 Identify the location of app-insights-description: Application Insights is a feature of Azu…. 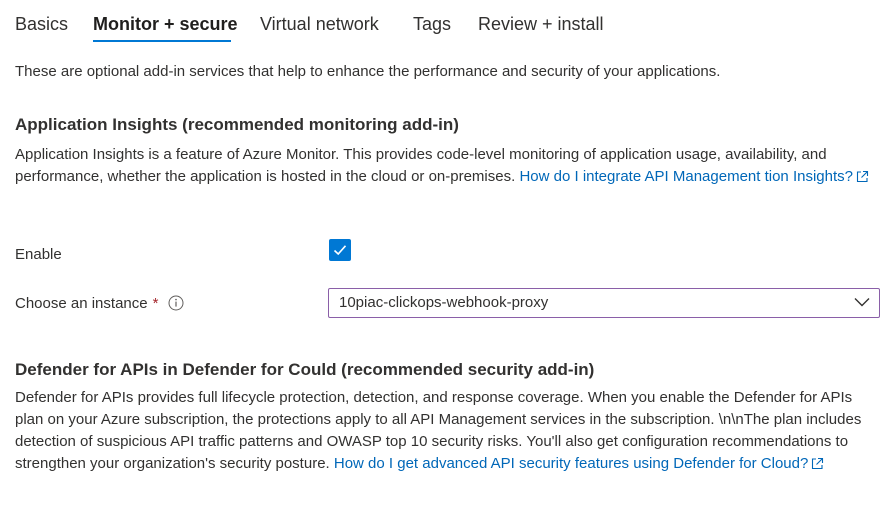
(449, 166).